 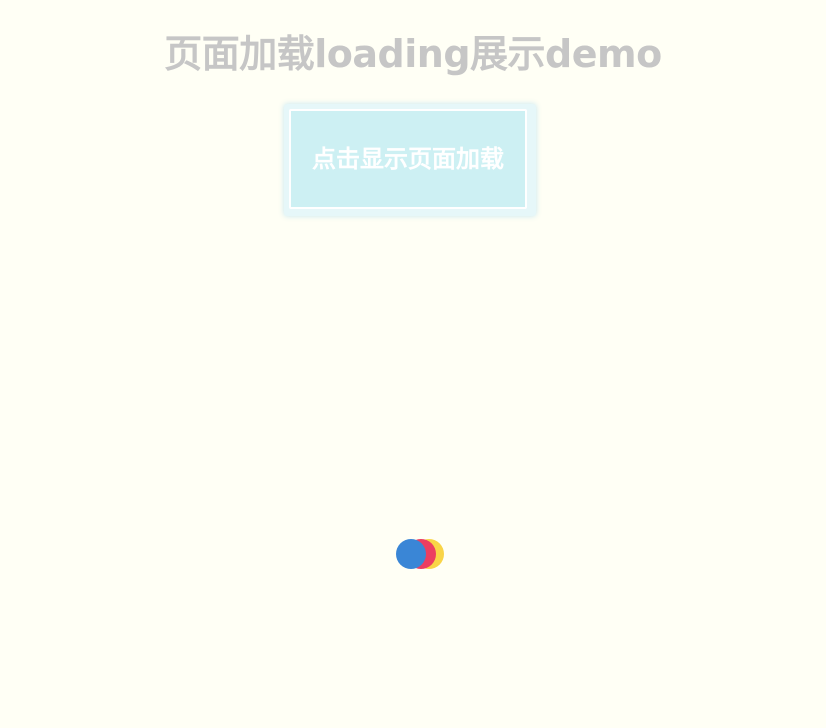 I want to click on page-title: 页面加载loading展示demo, so click(x=413, y=54).